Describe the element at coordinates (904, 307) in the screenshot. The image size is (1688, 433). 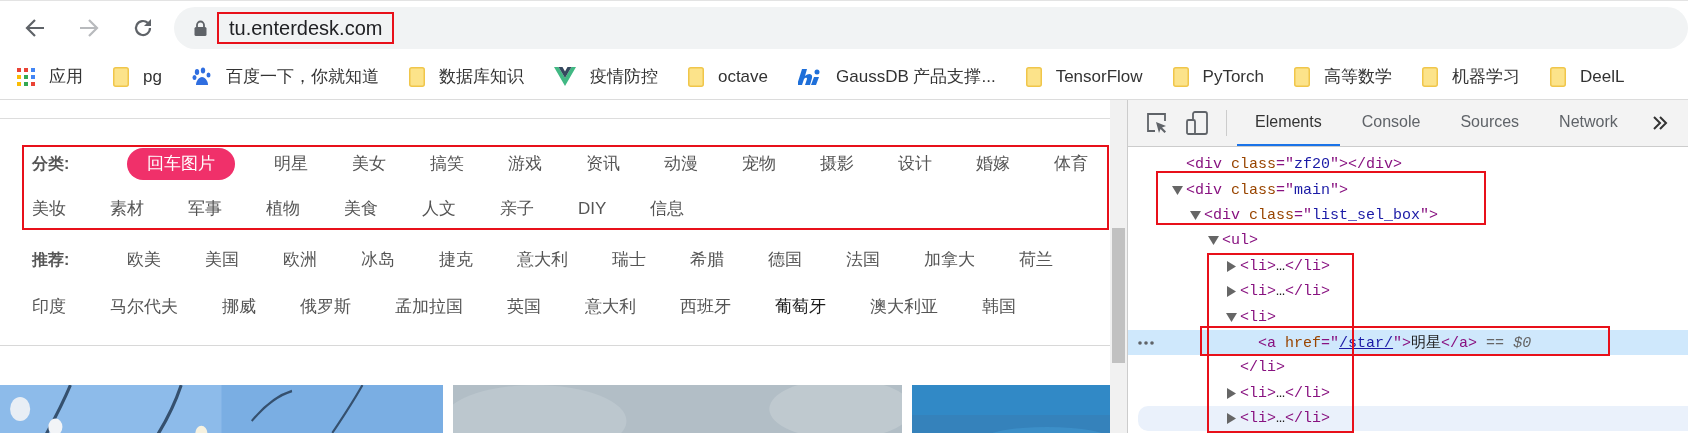
I see `country-link: 澳大利亚` at that location.